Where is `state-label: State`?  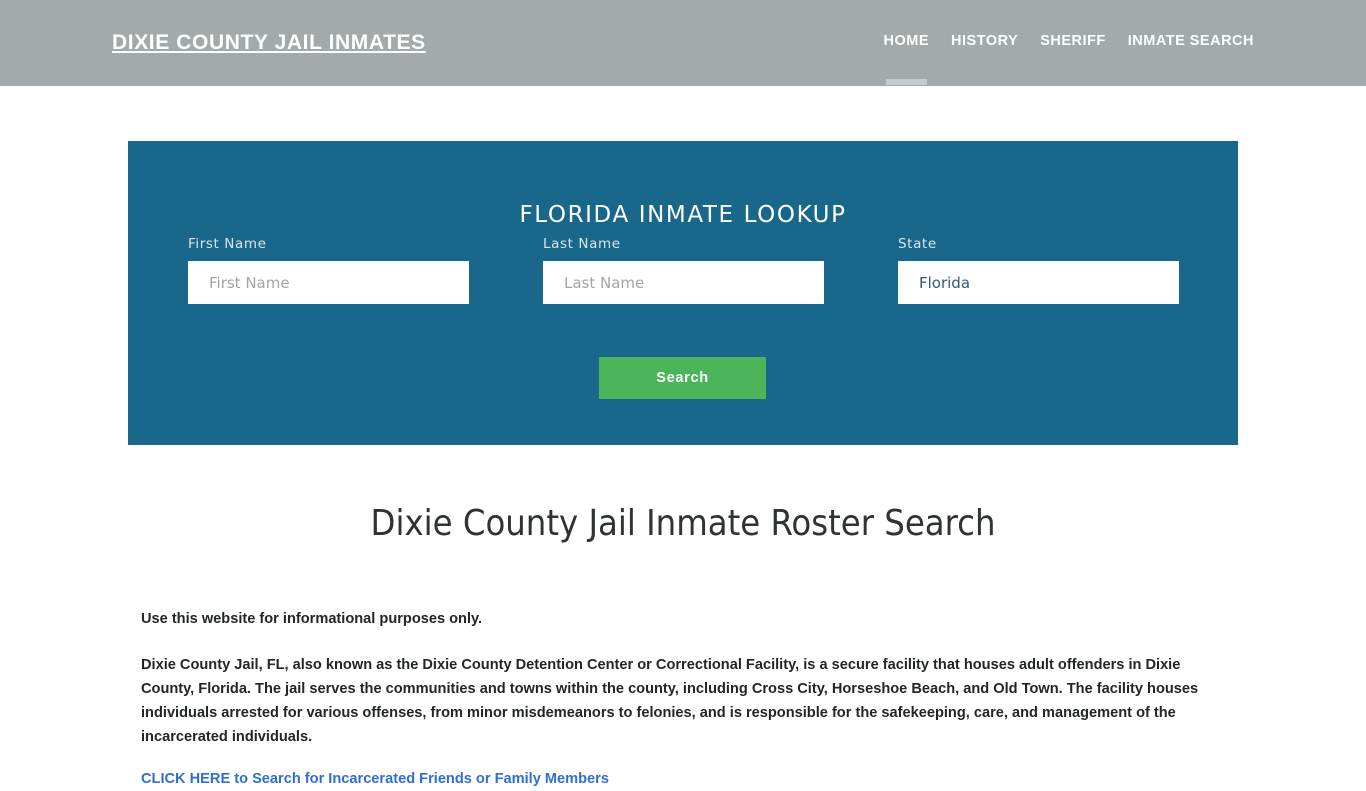 state-label: State is located at coordinates (917, 244).